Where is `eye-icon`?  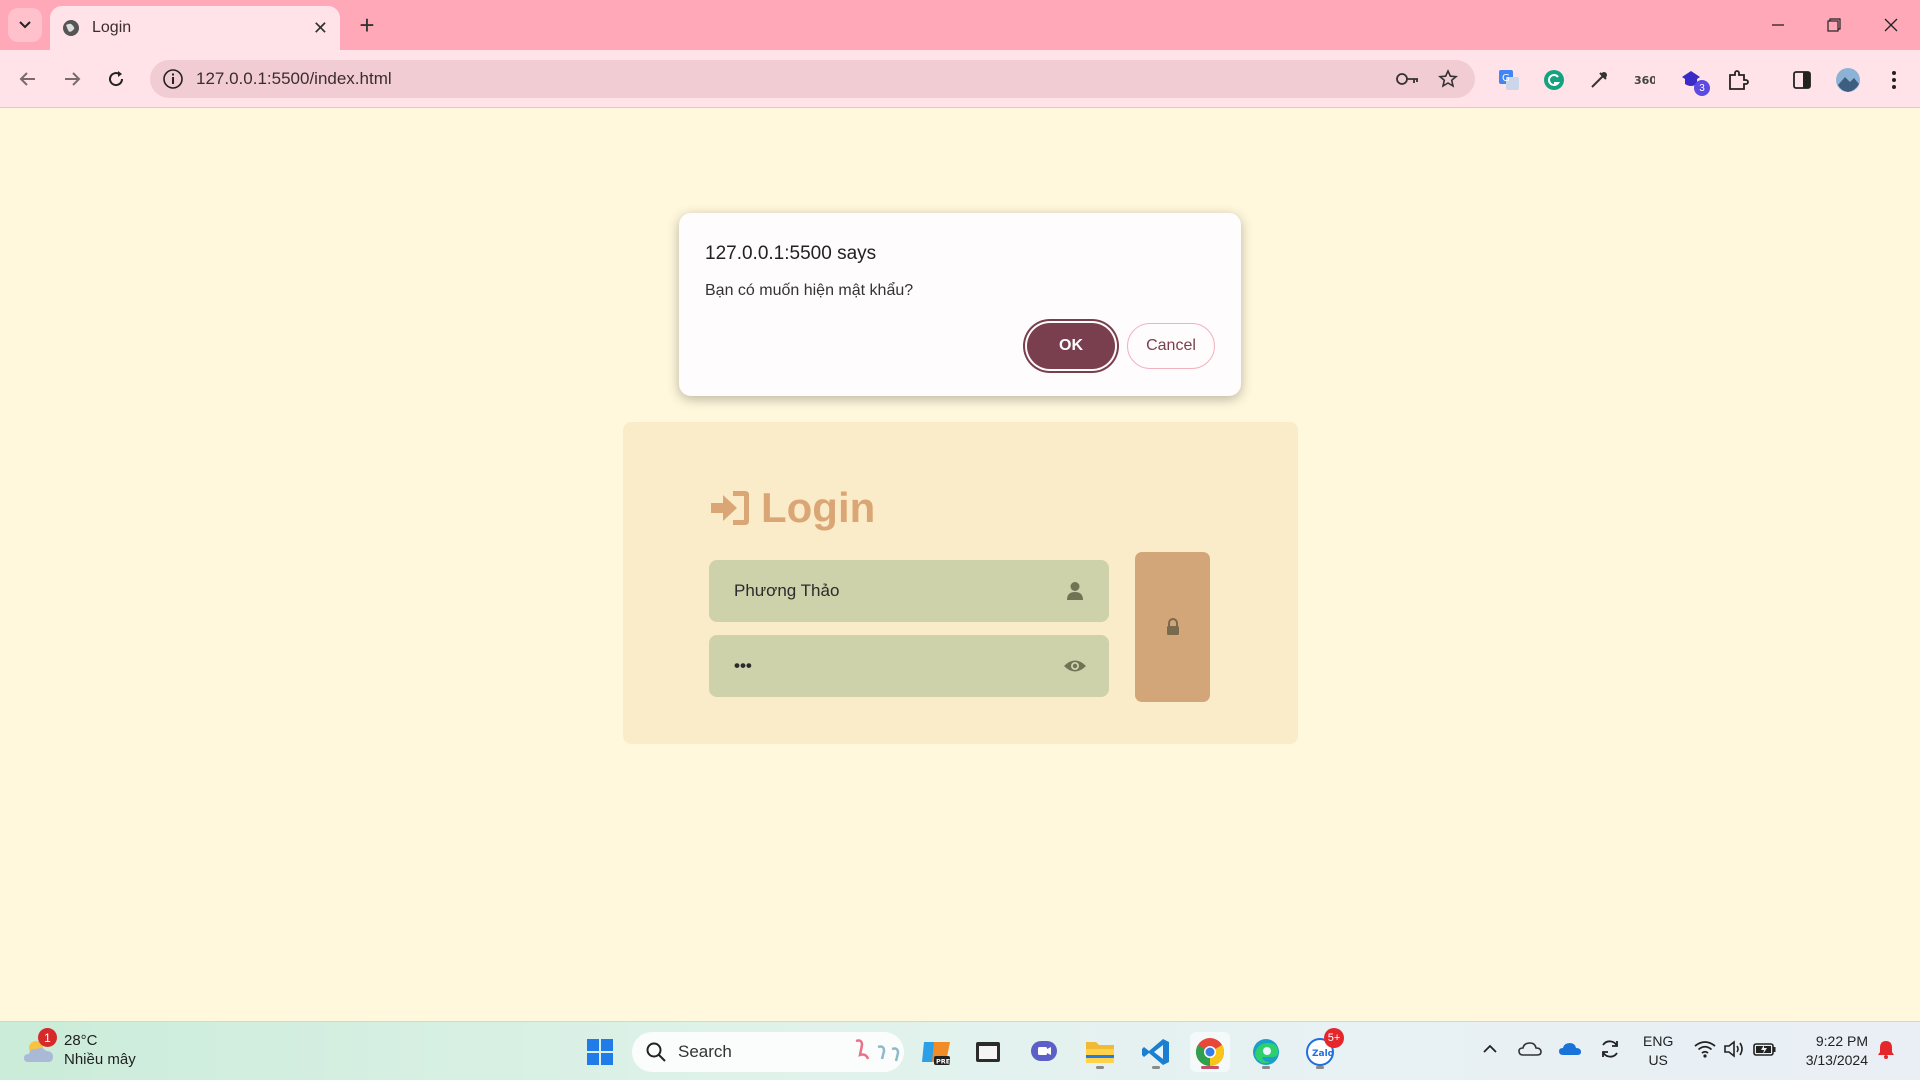 eye-icon is located at coordinates (1075, 666).